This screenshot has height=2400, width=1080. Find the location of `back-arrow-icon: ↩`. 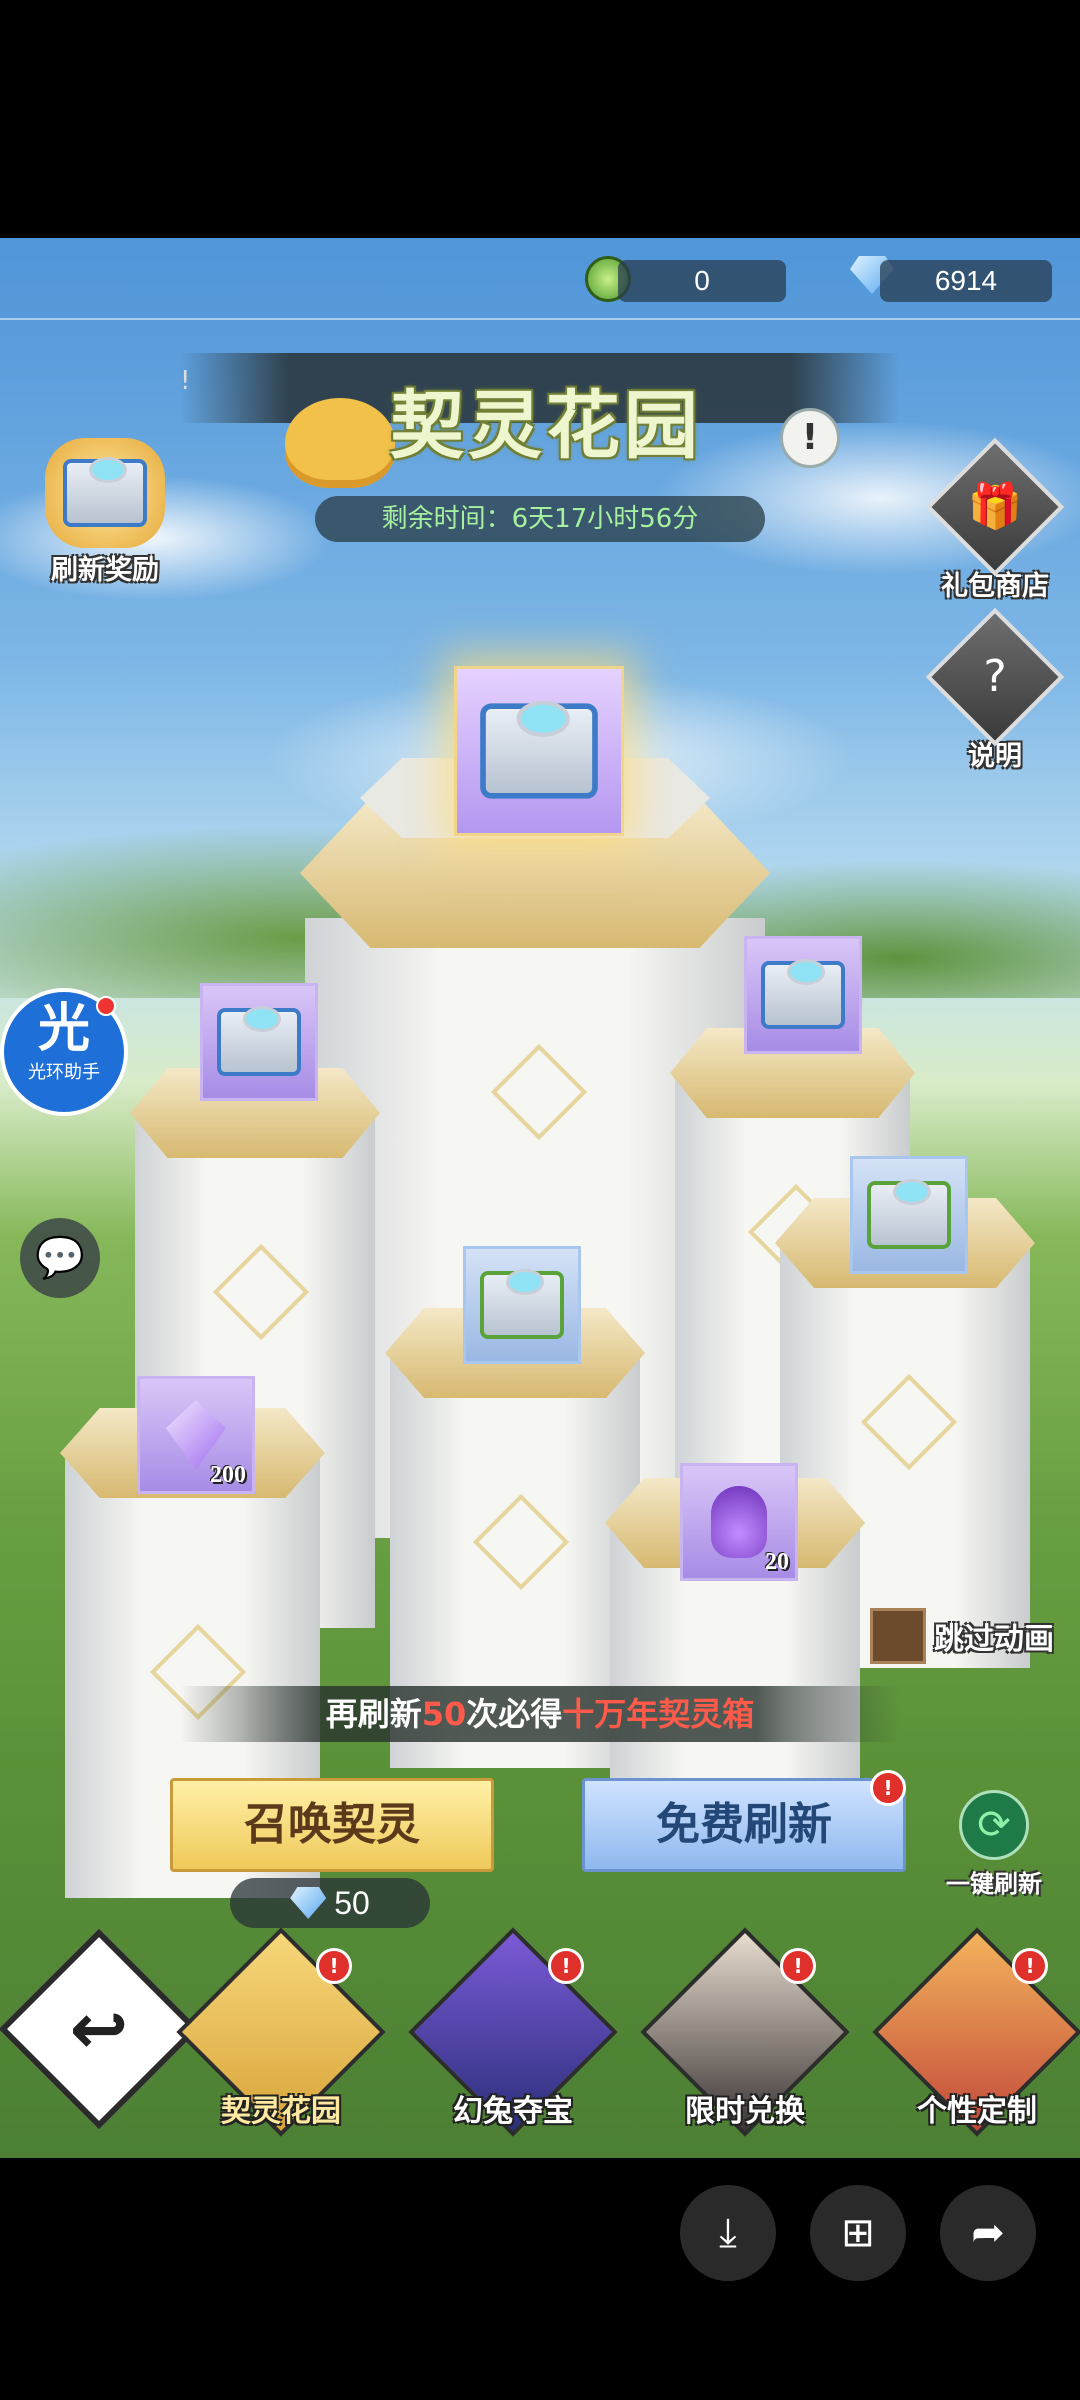

back-arrow-icon: ↩ is located at coordinates (99, 2029).